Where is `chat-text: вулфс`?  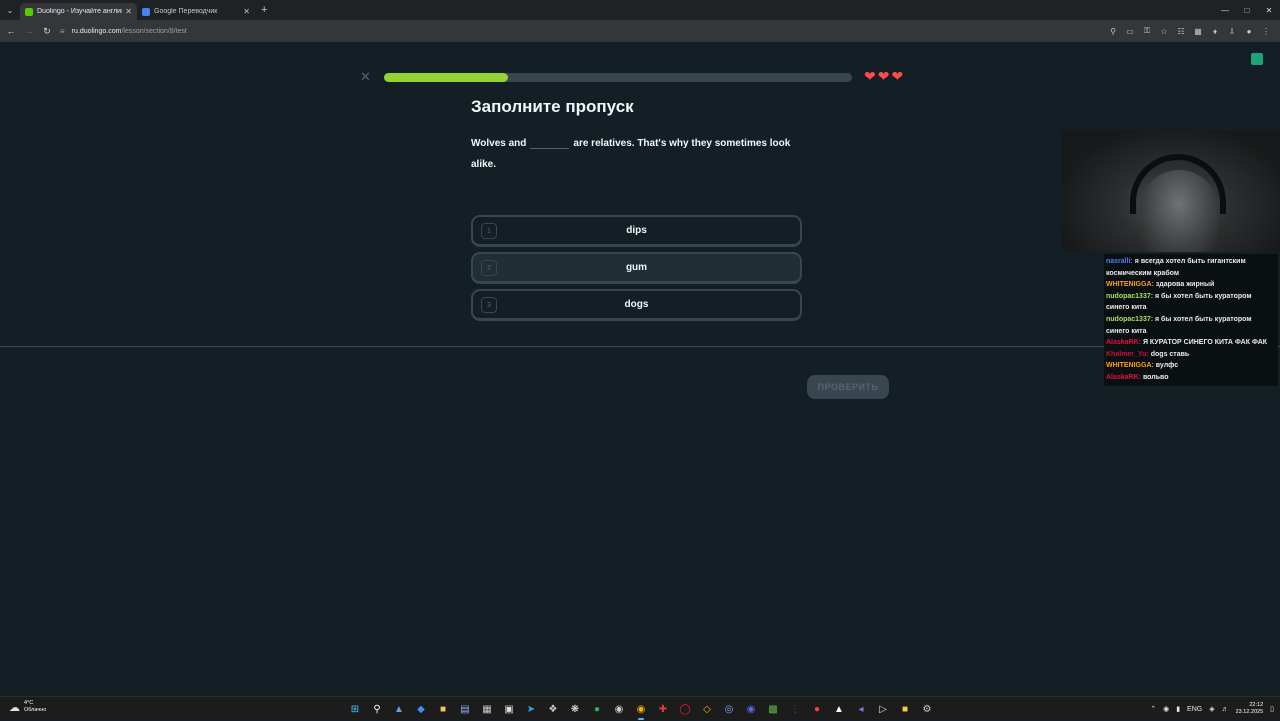 chat-text: вулфс is located at coordinates (1166, 366).